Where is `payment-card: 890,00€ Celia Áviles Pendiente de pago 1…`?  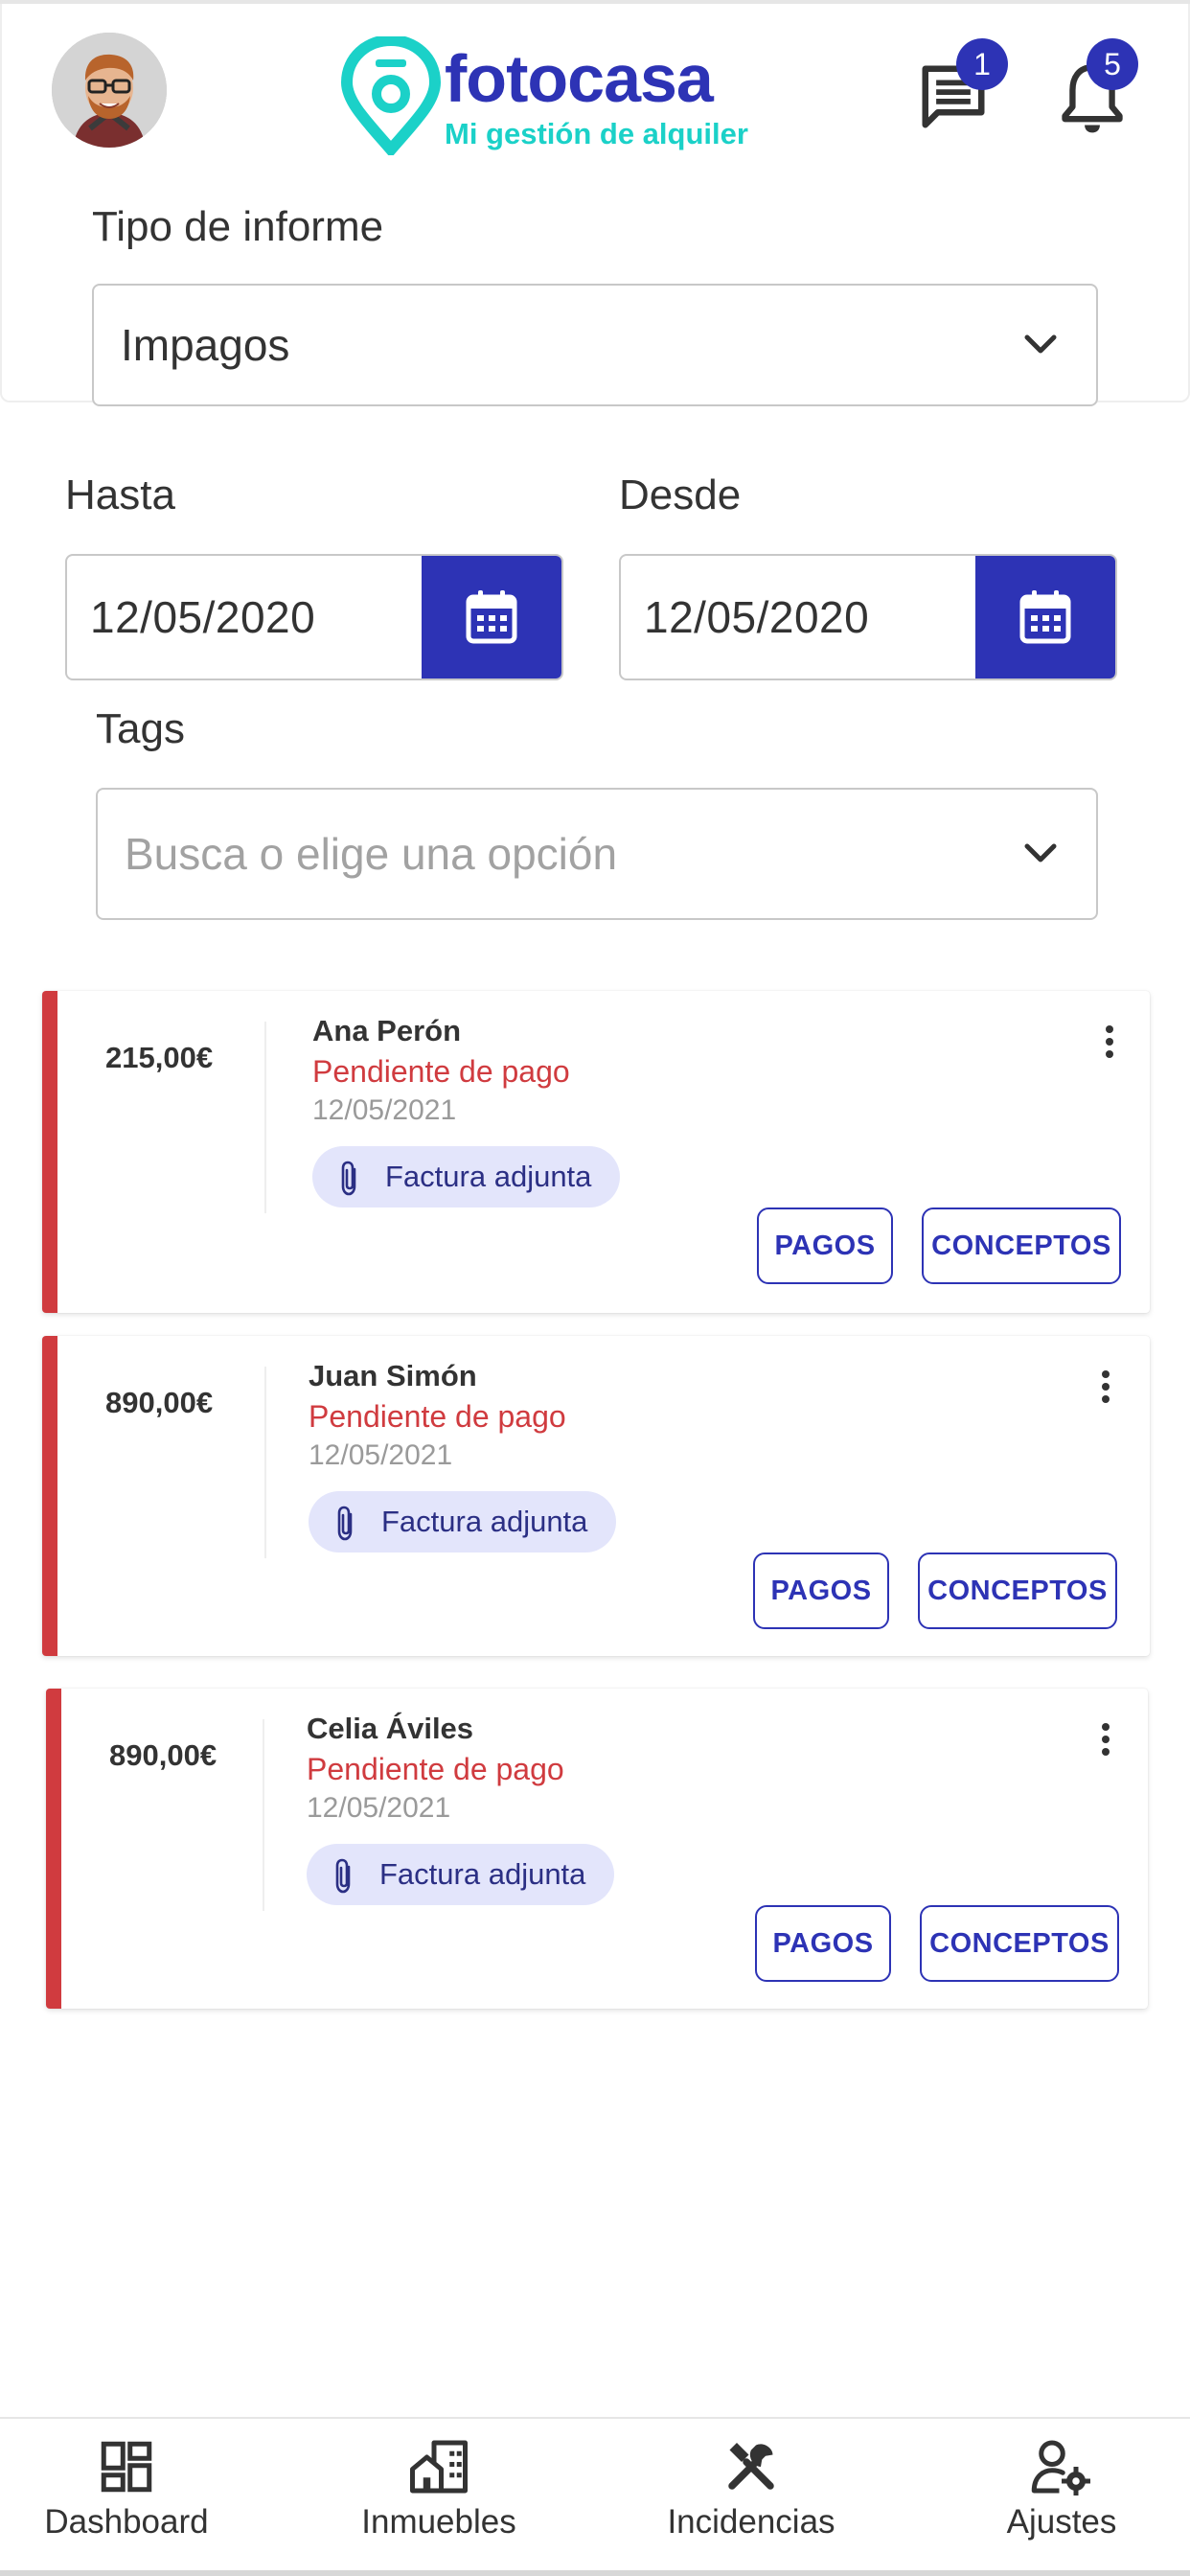
payment-card: 890,00€ Celia Áviles Pendiente de pago 1… is located at coordinates (597, 1849).